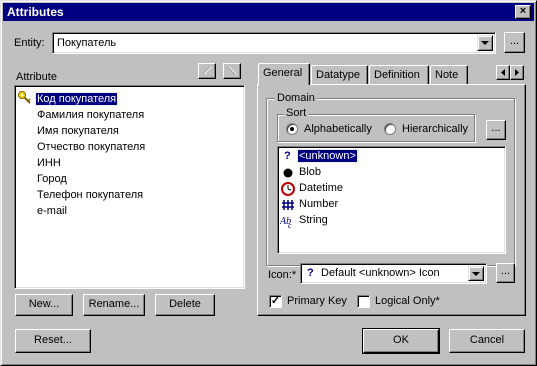  I want to click on move-up-button, so click(207, 71).